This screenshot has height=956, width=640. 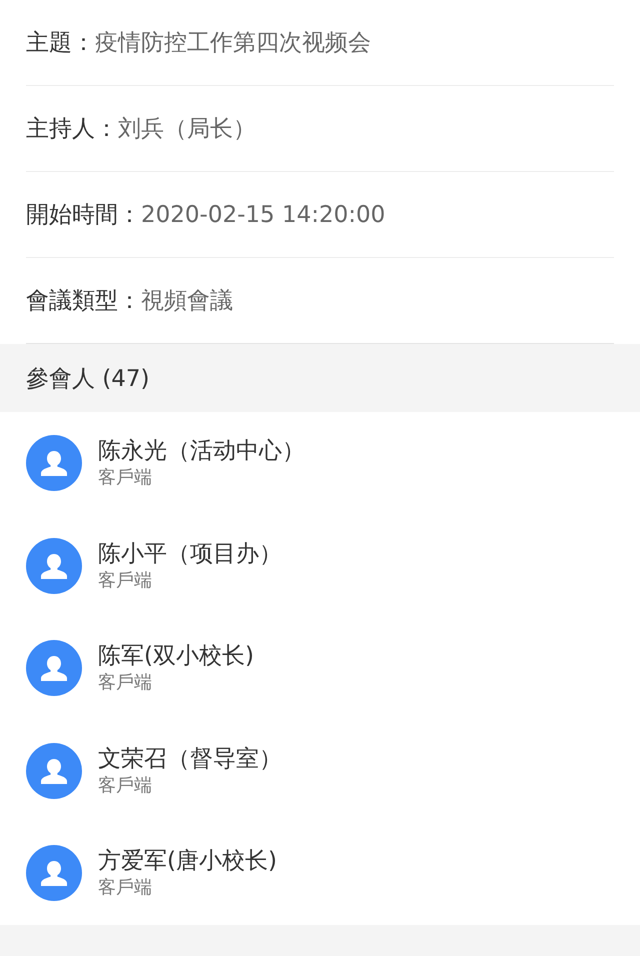 What do you see at coordinates (176, 657) in the screenshot?
I see `participant-name: 陈军(双小校长)` at bounding box center [176, 657].